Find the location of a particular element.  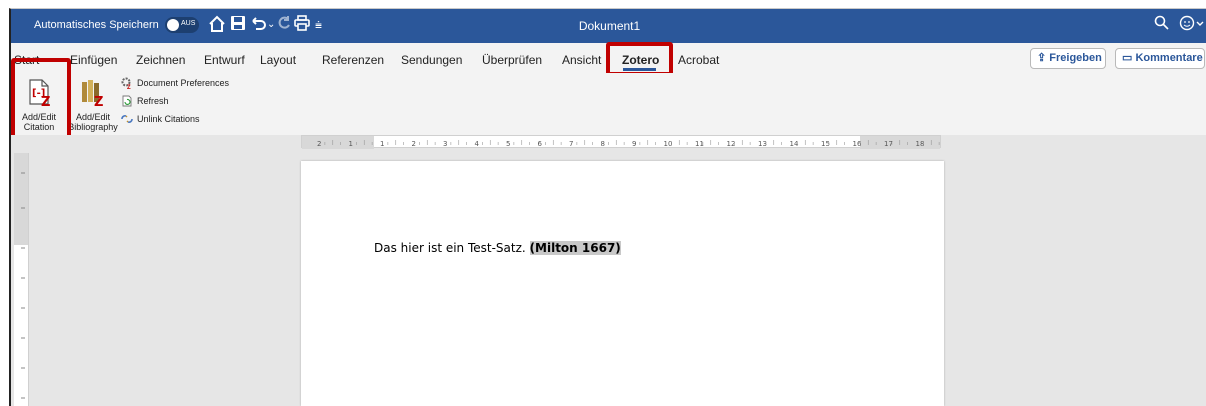

tab-zeichnen: Zeichnen is located at coordinates (160, 60).